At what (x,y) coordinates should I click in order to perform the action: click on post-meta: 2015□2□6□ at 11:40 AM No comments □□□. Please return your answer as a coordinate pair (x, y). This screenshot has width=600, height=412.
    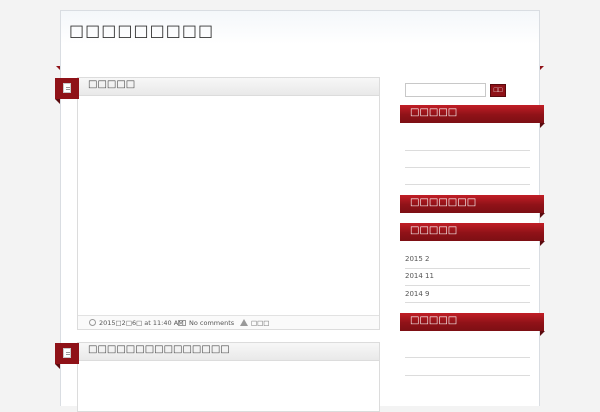
    Looking at the image, I should click on (228, 322).